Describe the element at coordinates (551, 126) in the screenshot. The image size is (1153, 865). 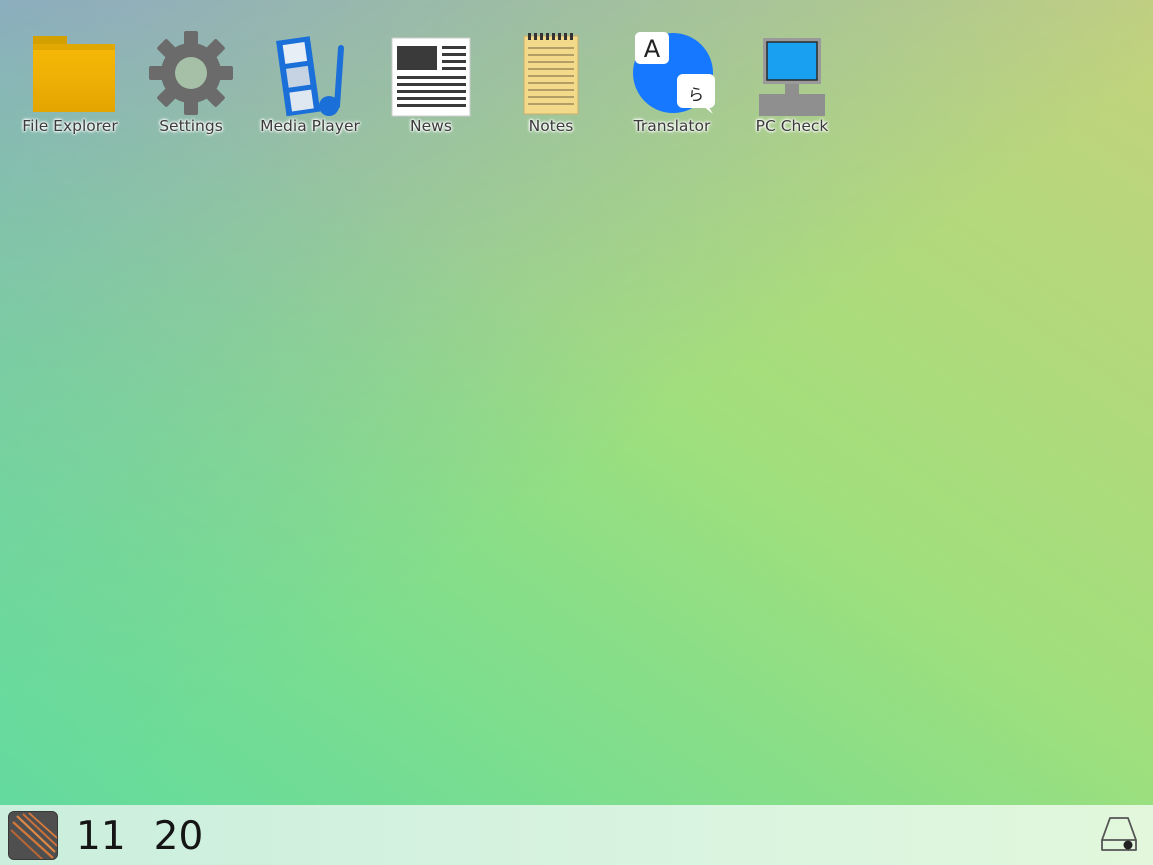
I see `app-label: Notes` at that location.